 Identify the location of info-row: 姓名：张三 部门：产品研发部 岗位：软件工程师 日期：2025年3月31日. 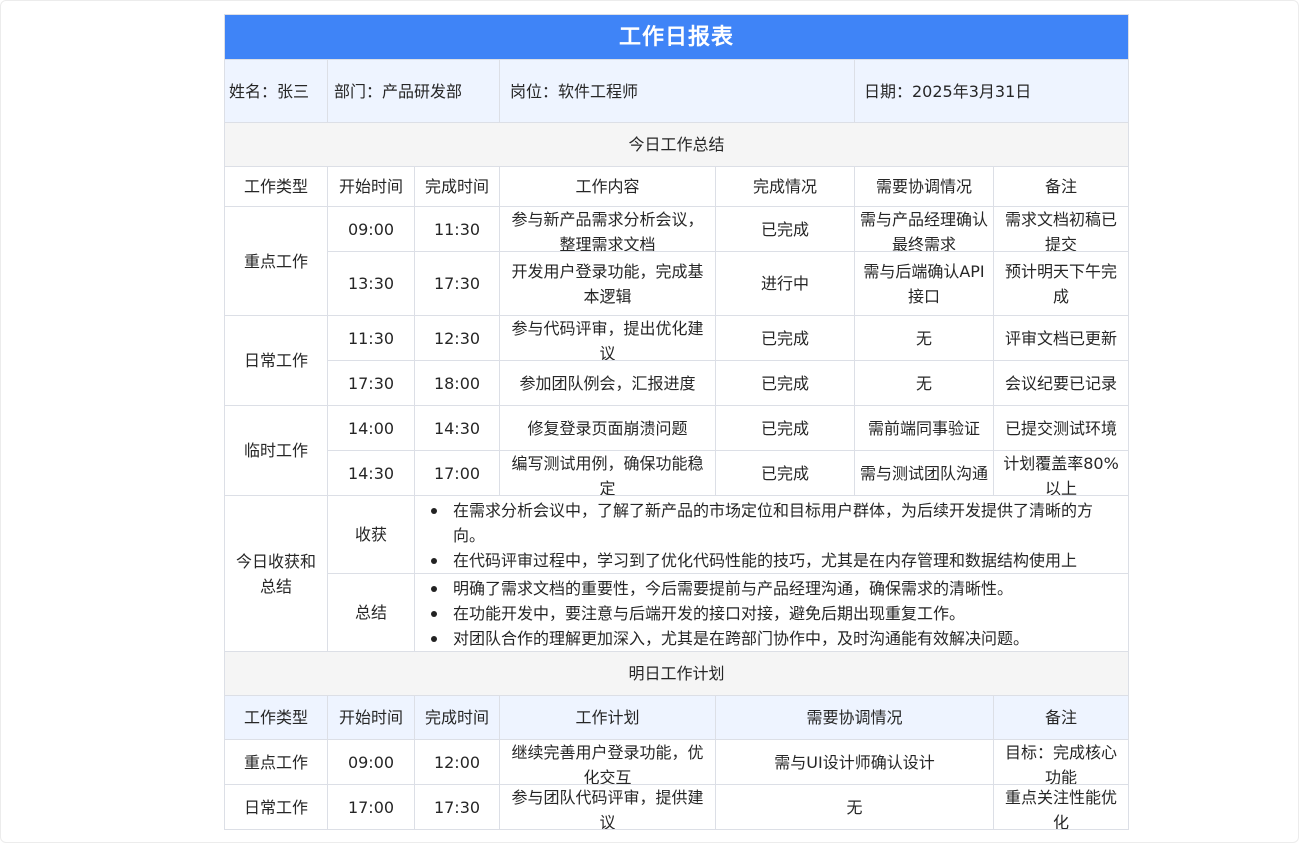
(677, 91).